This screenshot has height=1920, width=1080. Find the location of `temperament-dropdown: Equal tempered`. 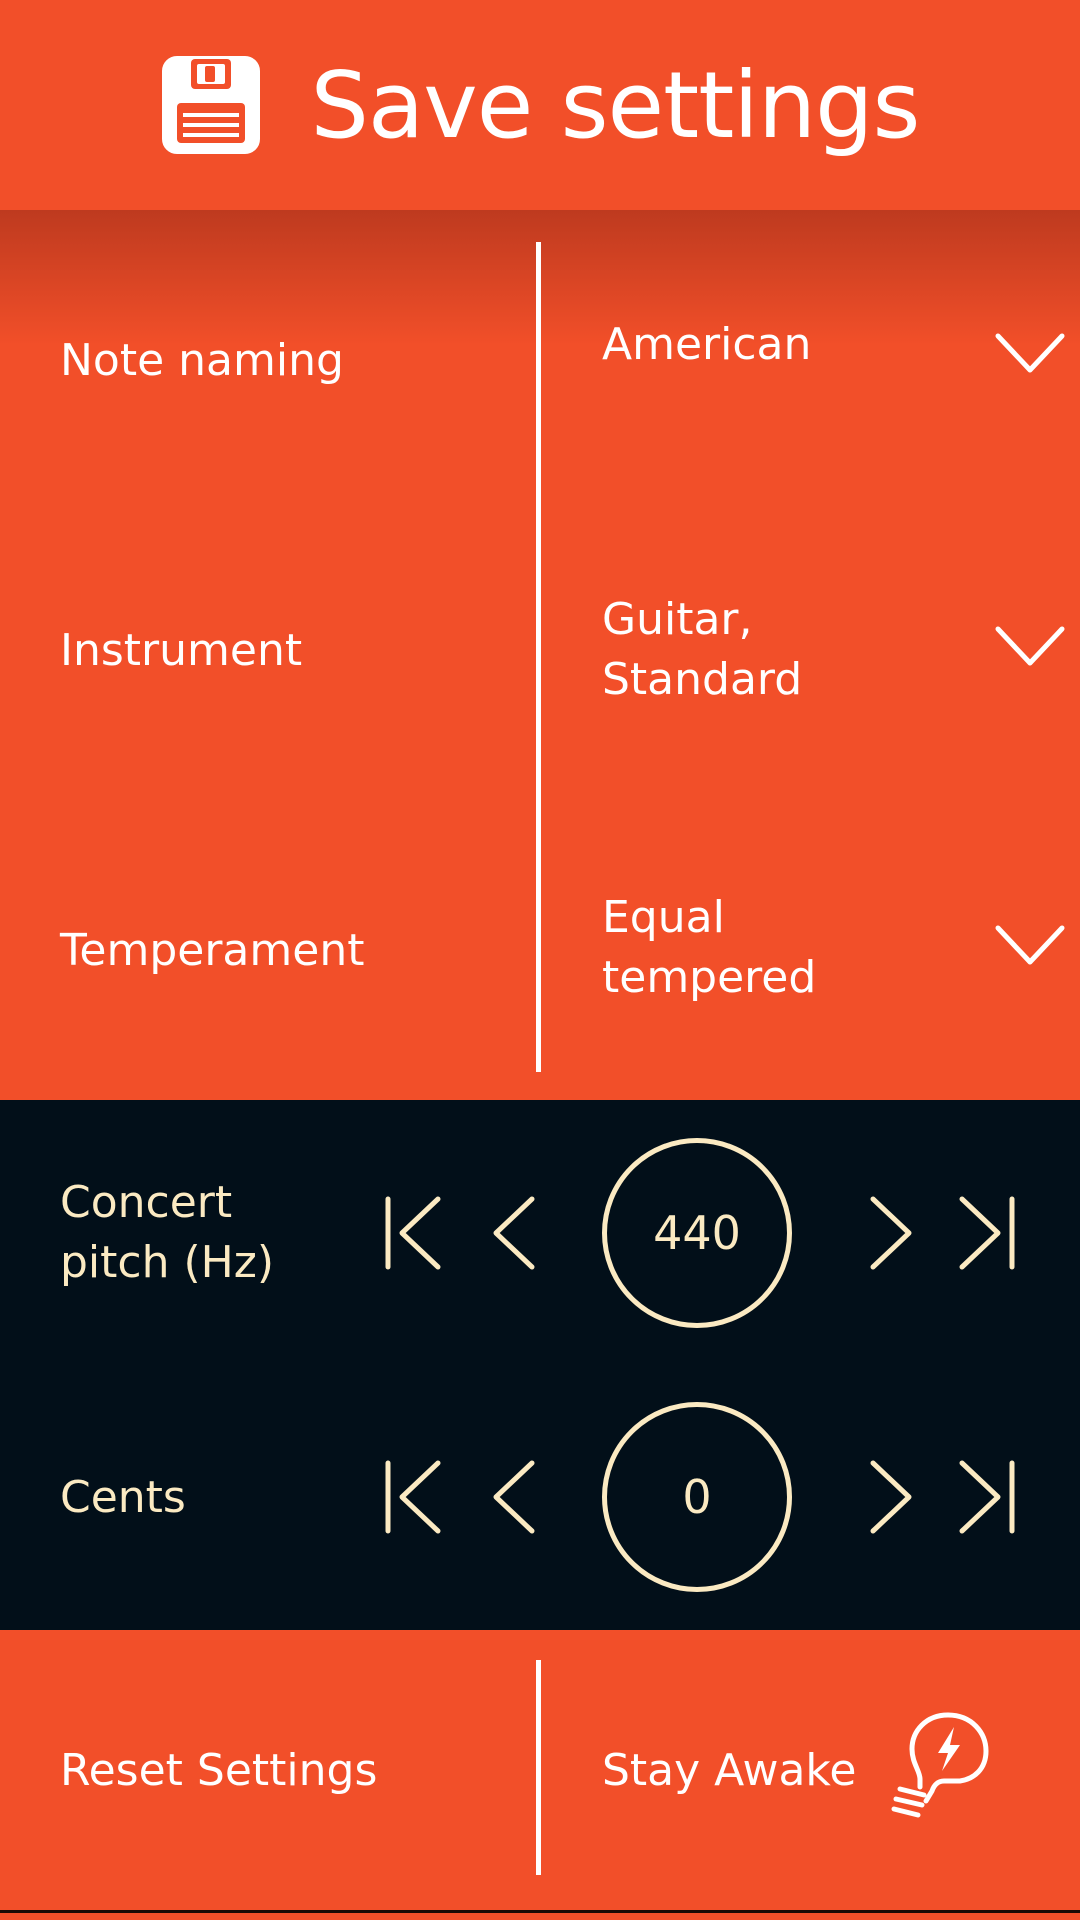

temperament-dropdown: Equal tempered is located at coordinates (811, 960).